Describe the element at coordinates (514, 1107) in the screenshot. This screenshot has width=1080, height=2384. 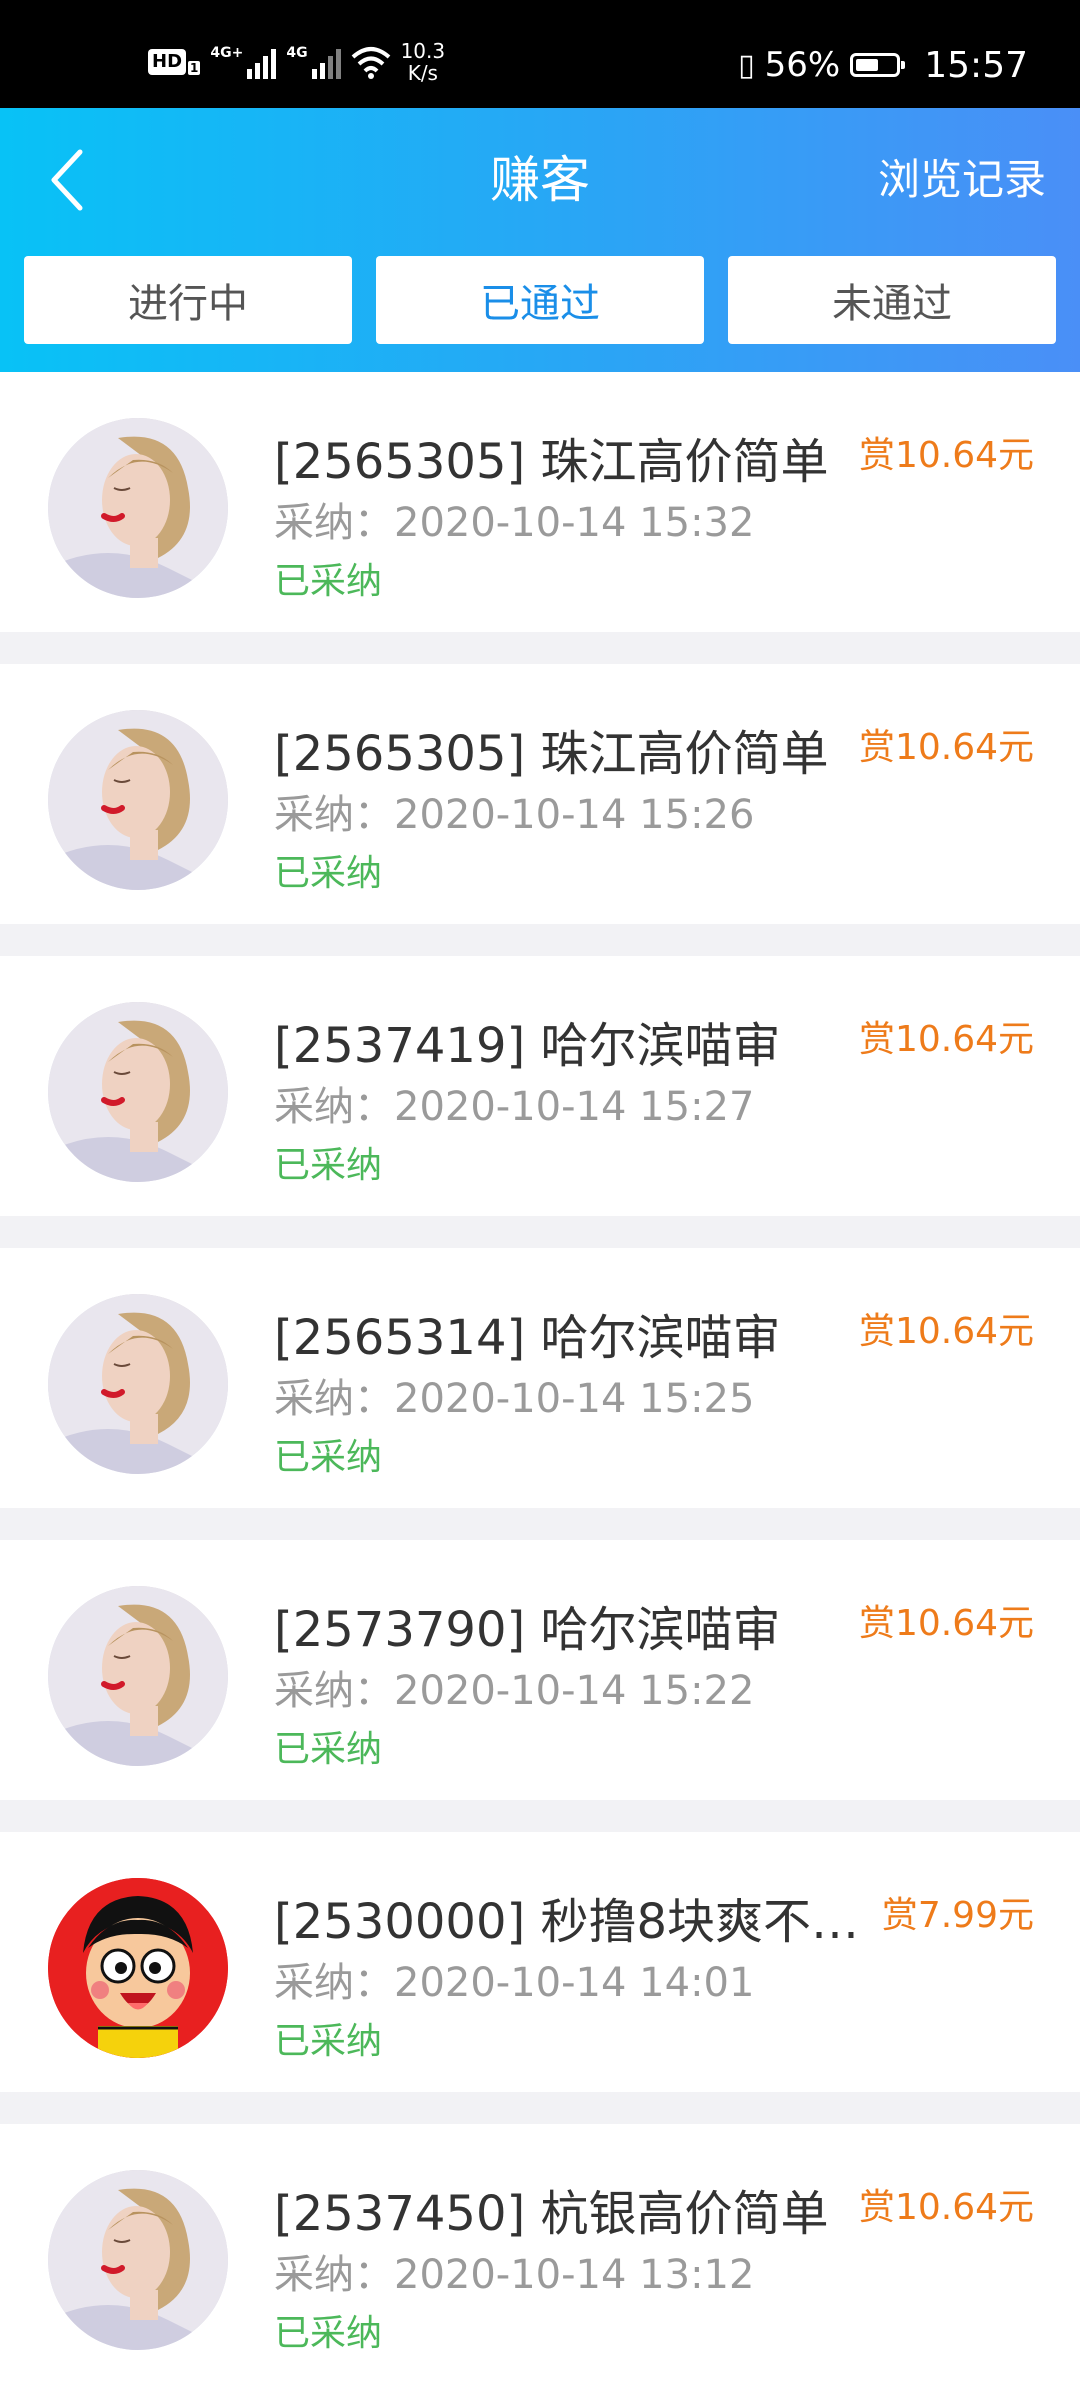
I see `task-time: 采纳：2020-10-14 15:27` at that location.